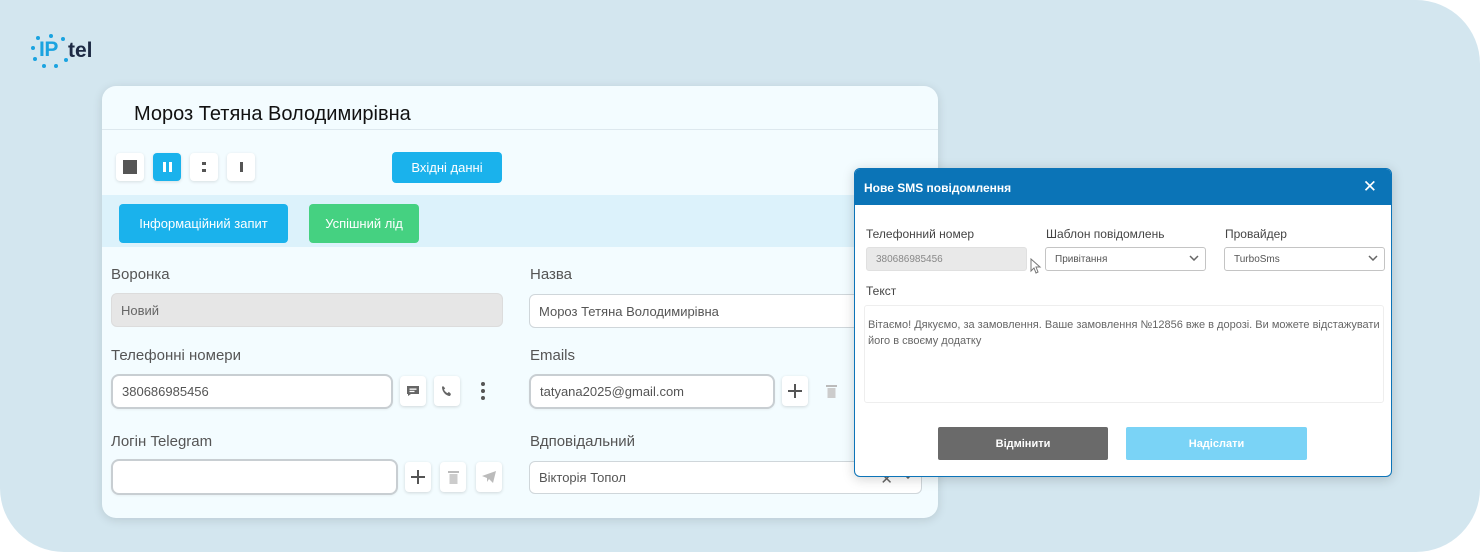 The width and height of the screenshot is (1480, 552). I want to click on telegram-label: Логін Telegram, so click(162, 441).